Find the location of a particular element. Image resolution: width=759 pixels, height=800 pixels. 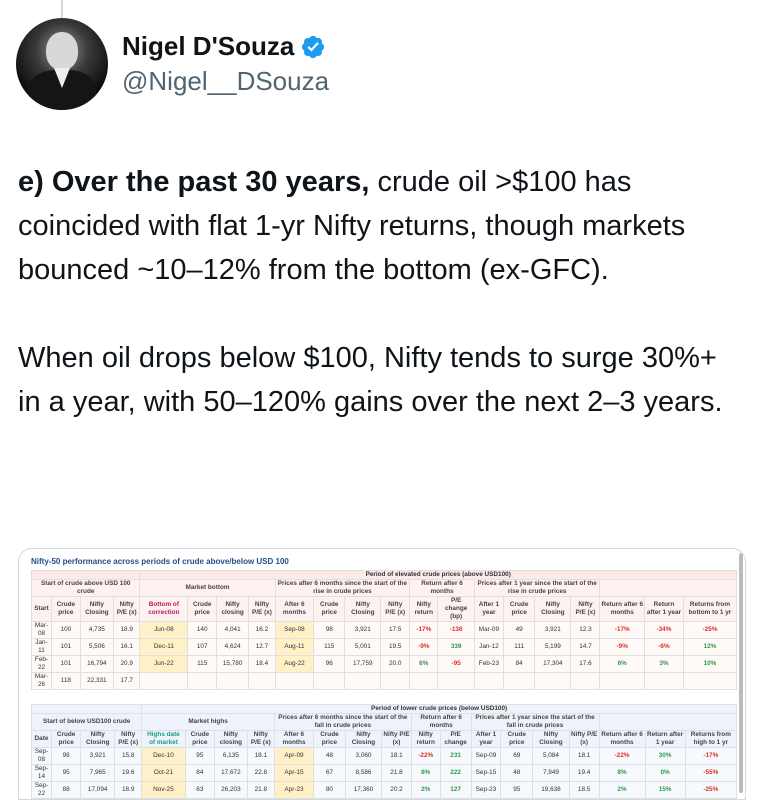

column-header: Crude price is located at coordinates (329, 609).